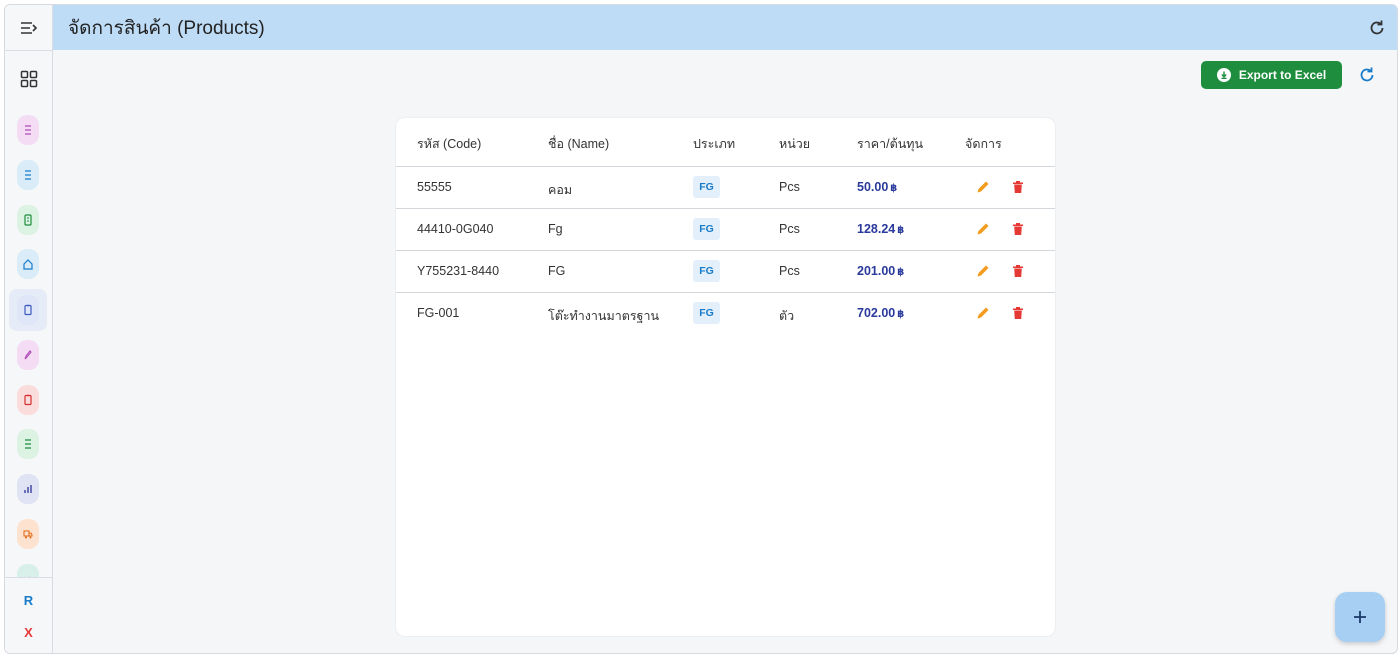  Describe the element at coordinates (434, 187) in the screenshot. I see `cell-code: 55555` at that location.